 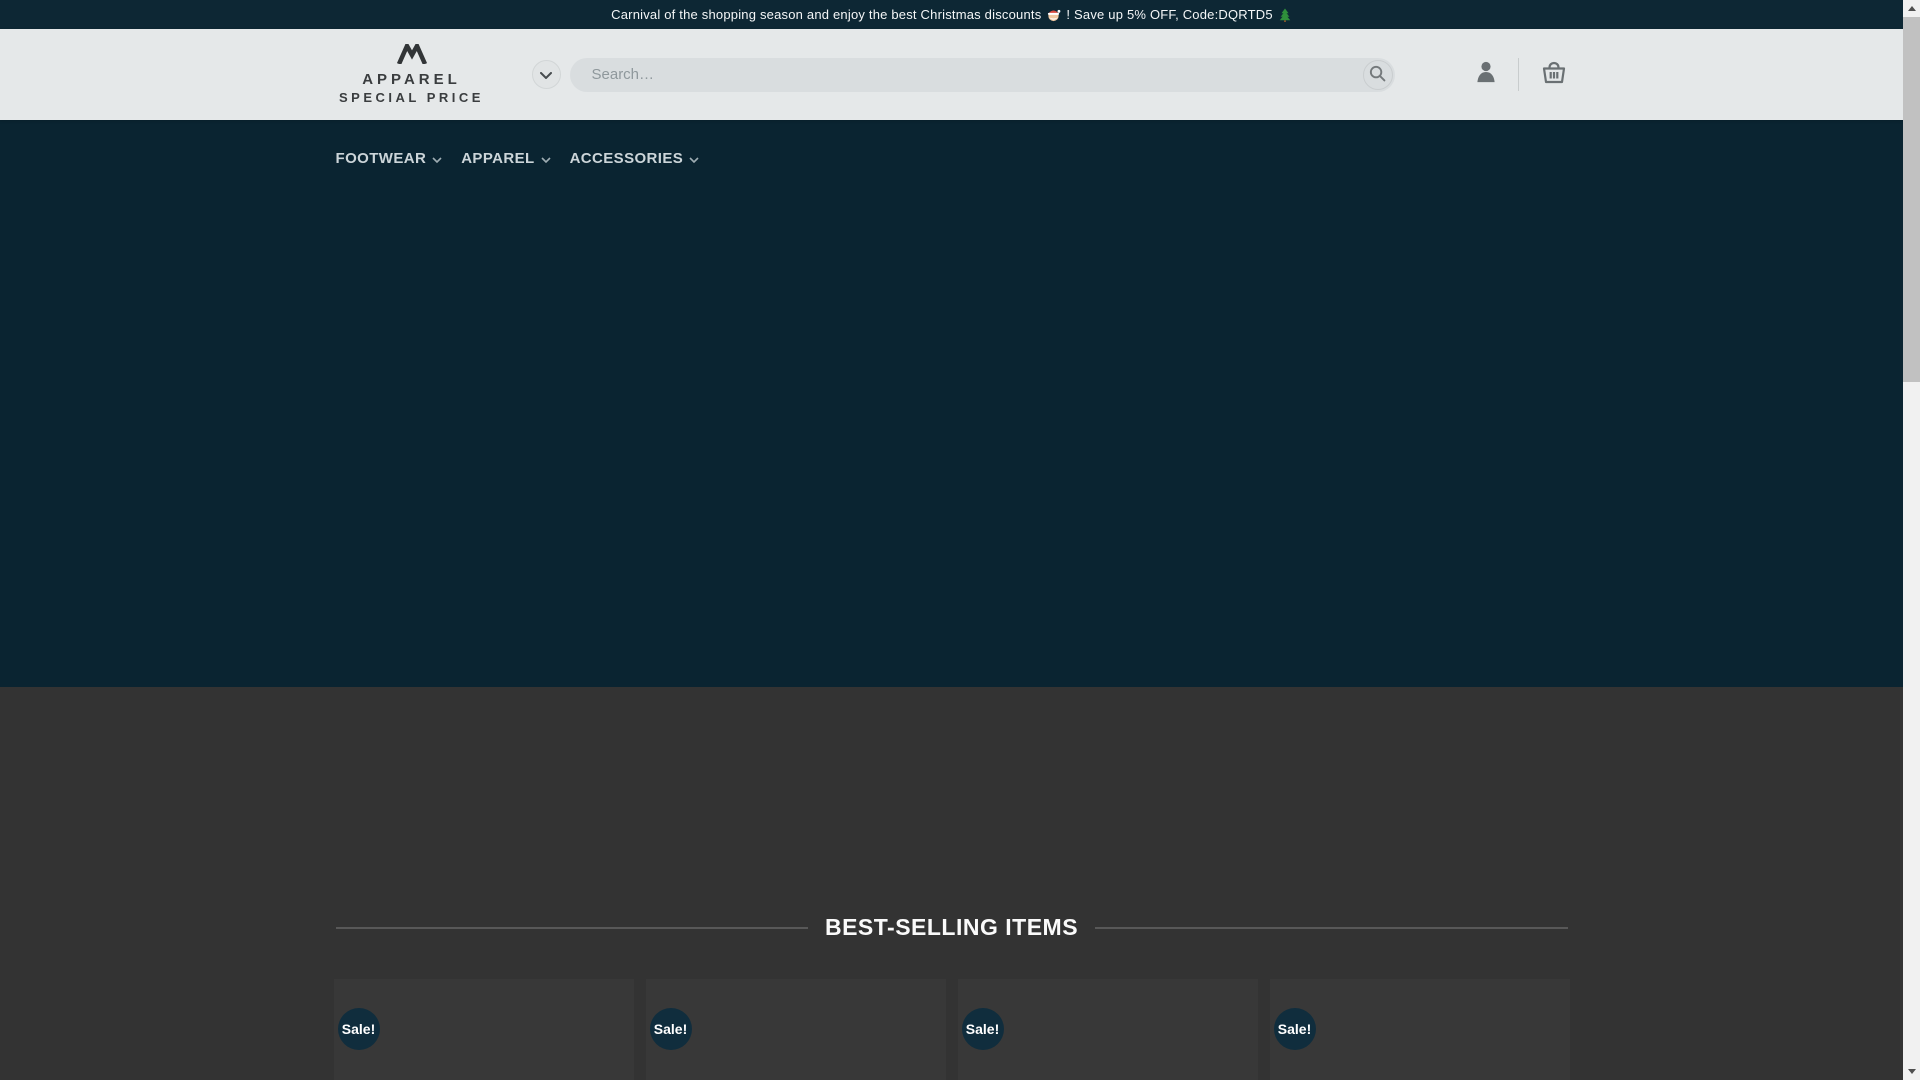 What do you see at coordinates (1331, 927) in the screenshot?
I see `heading-rule-right` at bounding box center [1331, 927].